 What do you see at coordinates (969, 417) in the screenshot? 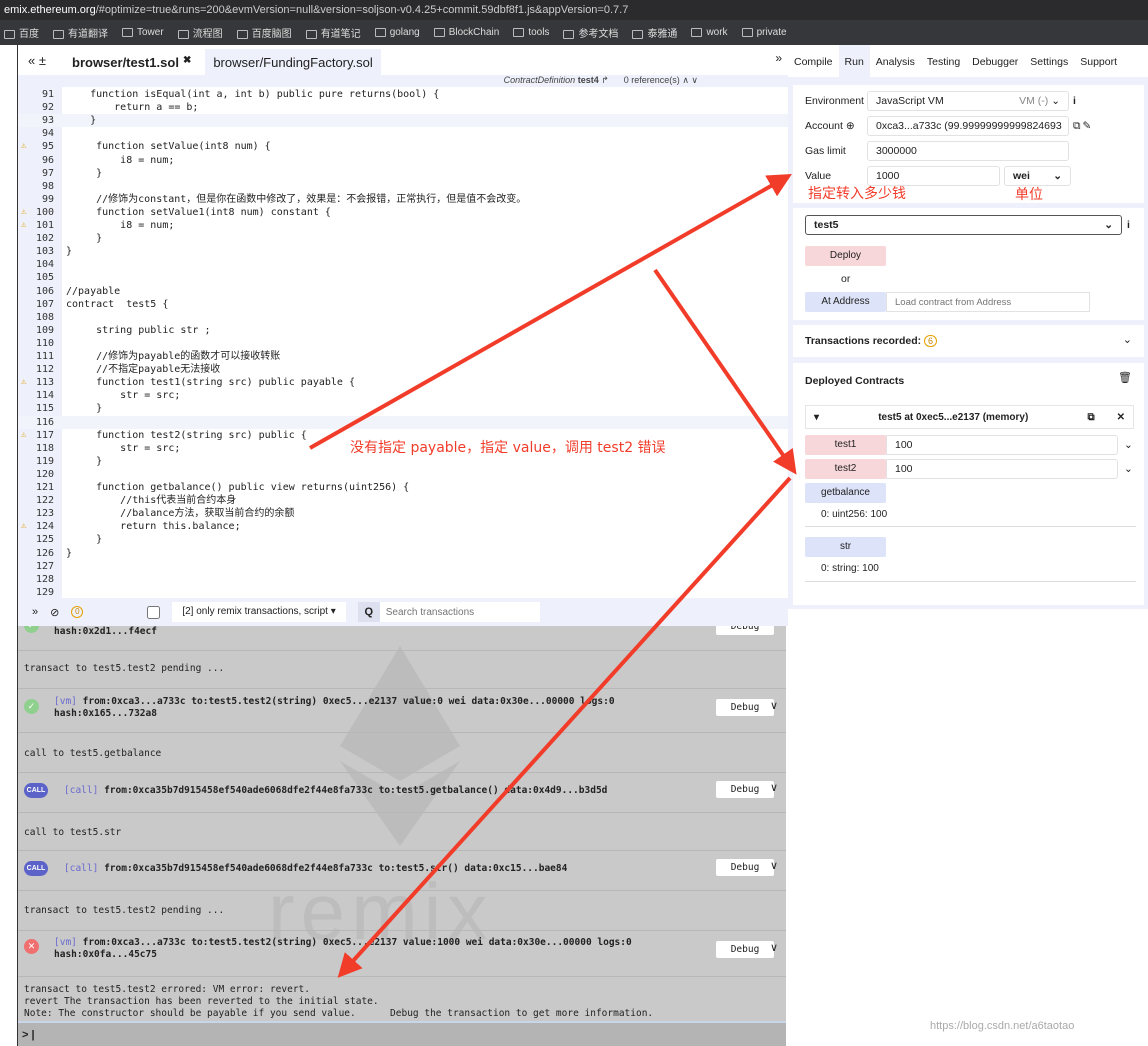
I see `contract-instance-header: ▾ test5 at 0xec5...e2137 (memory) ⧉ ✕` at bounding box center [969, 417].